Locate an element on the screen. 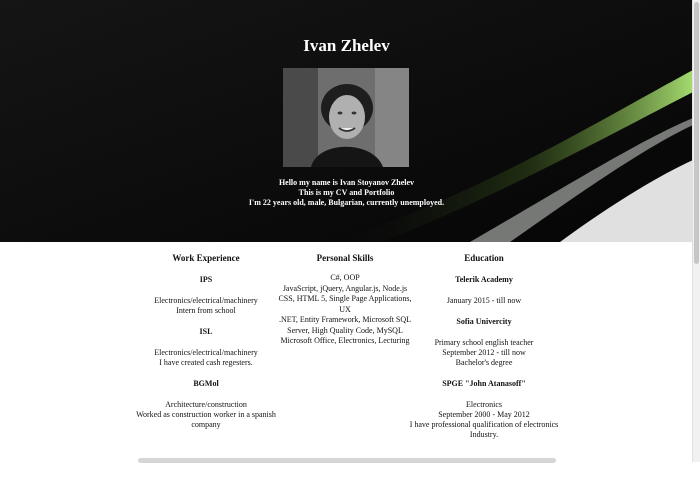 Image resolution: width=700 pixels, height=500 pixels. section-title-work: Work Experience is located at coordinates (206, 258).